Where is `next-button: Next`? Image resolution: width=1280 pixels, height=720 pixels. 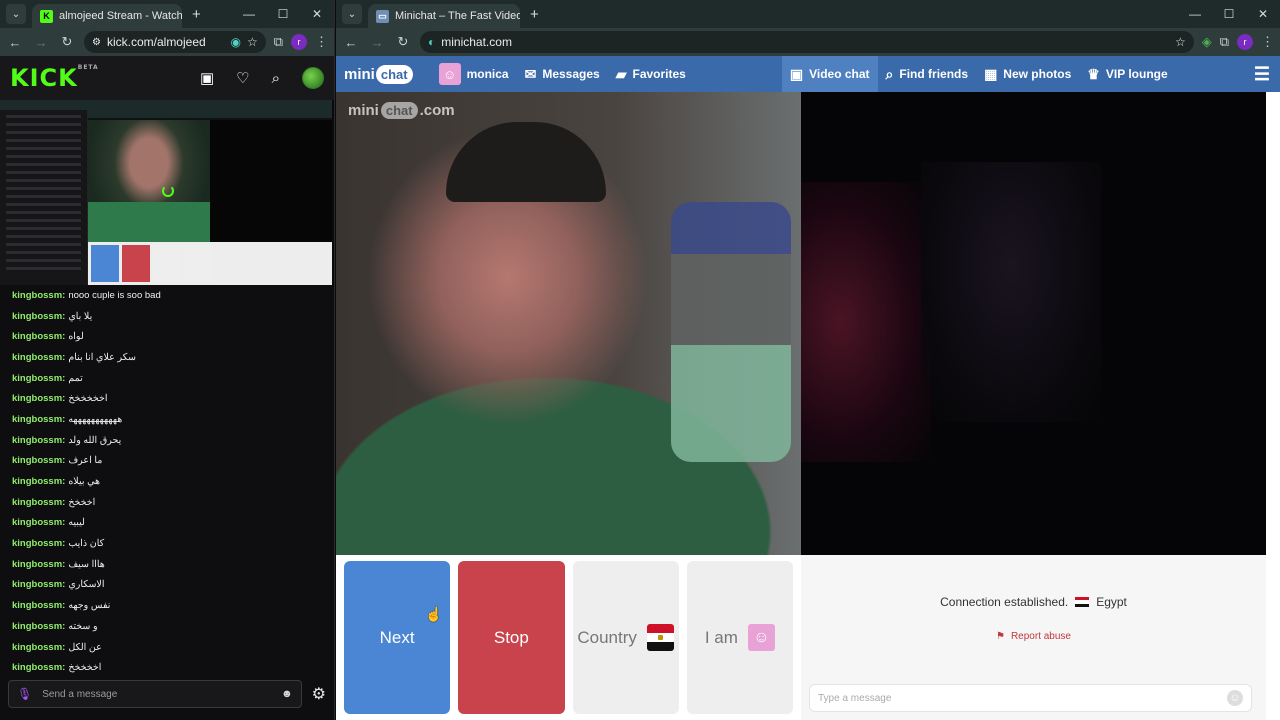 next-button: Next is located at coordinates (397, 637).